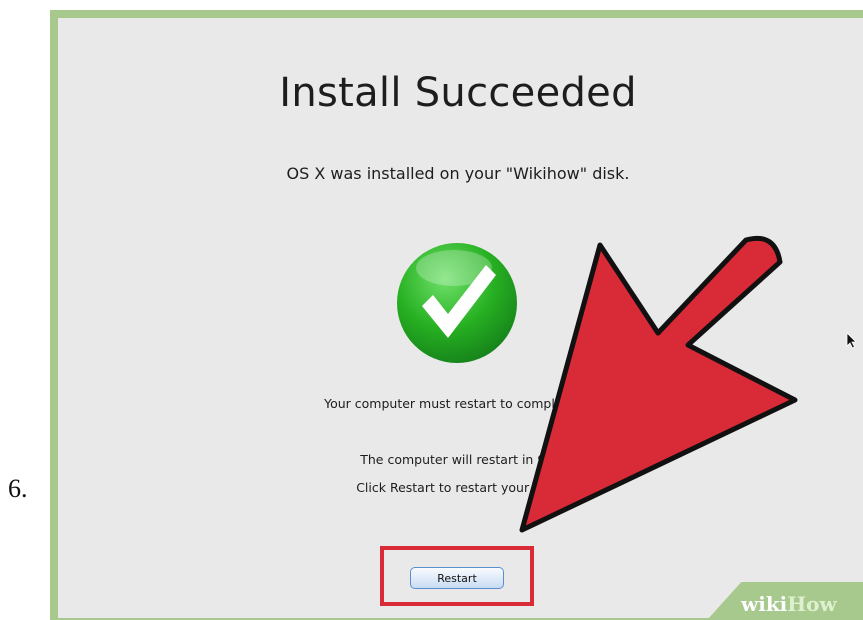 This screenshot has width=863, height=620. Describe the element at coordinates (851, 340) in the screenshot. I see `mouse-cursor-icon` at that location.